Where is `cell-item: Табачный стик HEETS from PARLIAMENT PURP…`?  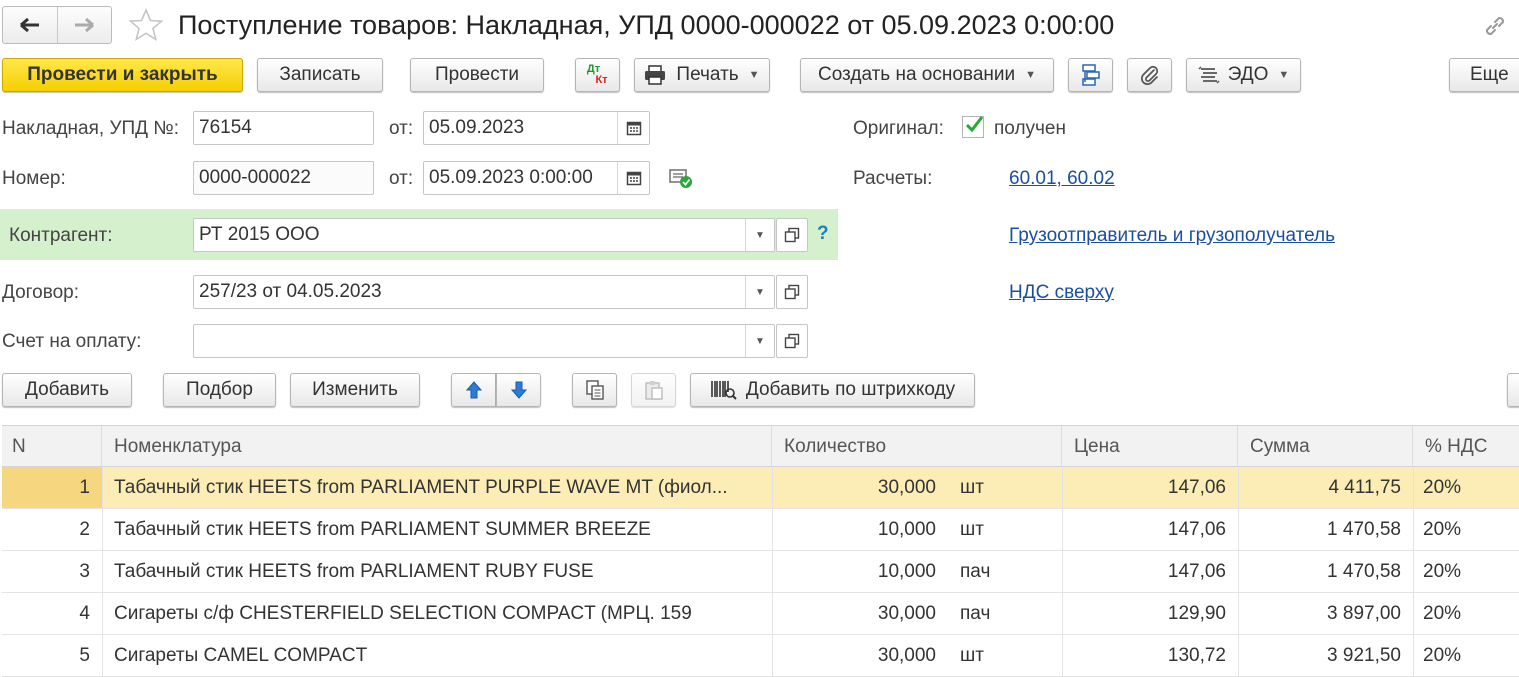
cell-item: Табачный стик HEETS from PARLIAMENT PURP… is located at coordinates (437, 487).